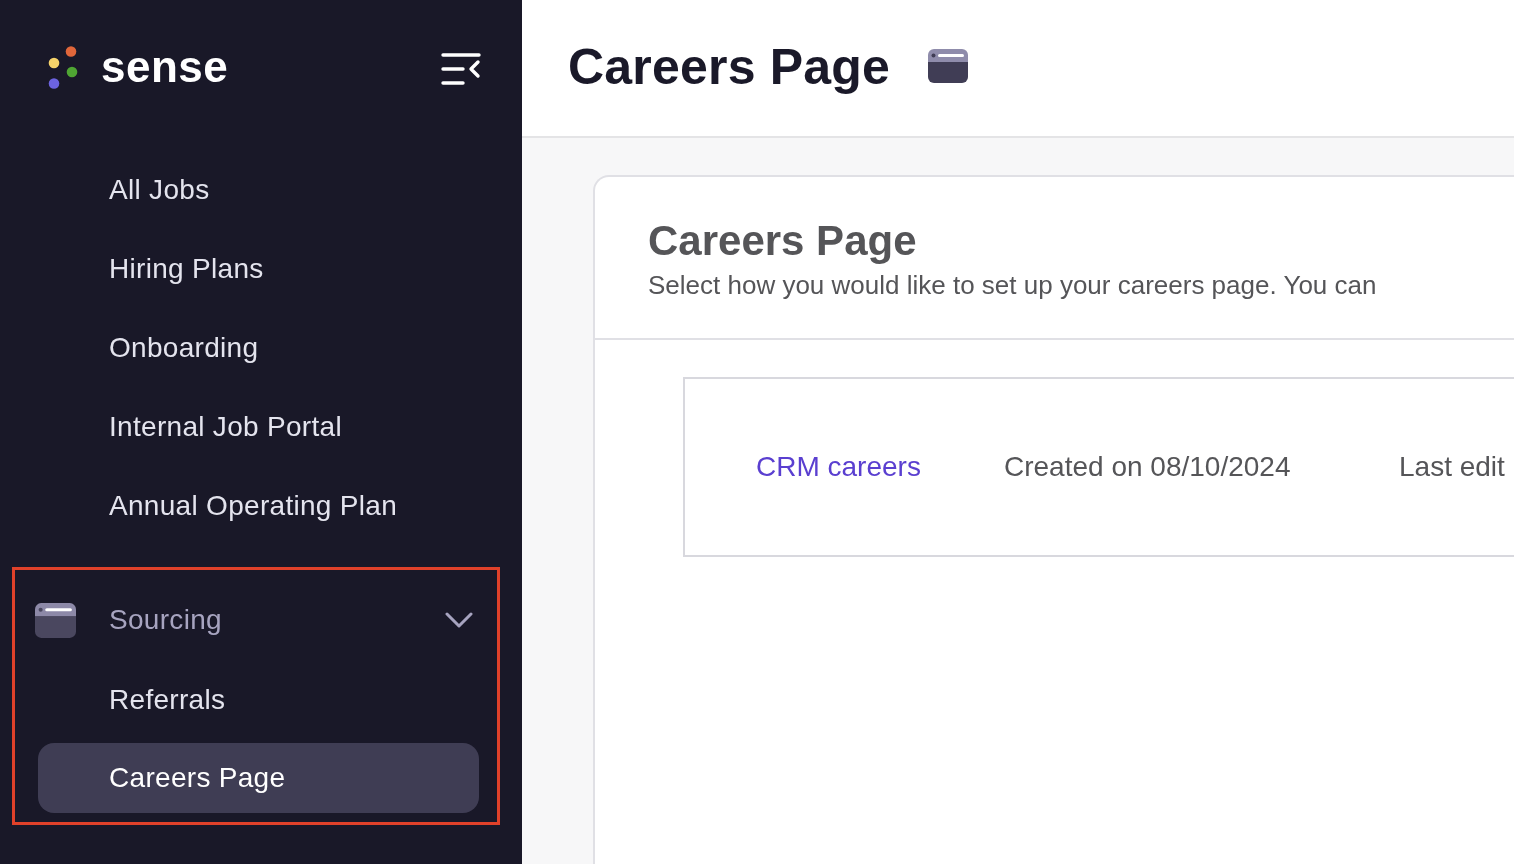 The width and height of the screenshot is (1514, 864). Describe the element at coordinates (261, 268) in the screenshot. I see `nav-item: Hiring Plans` at that location.